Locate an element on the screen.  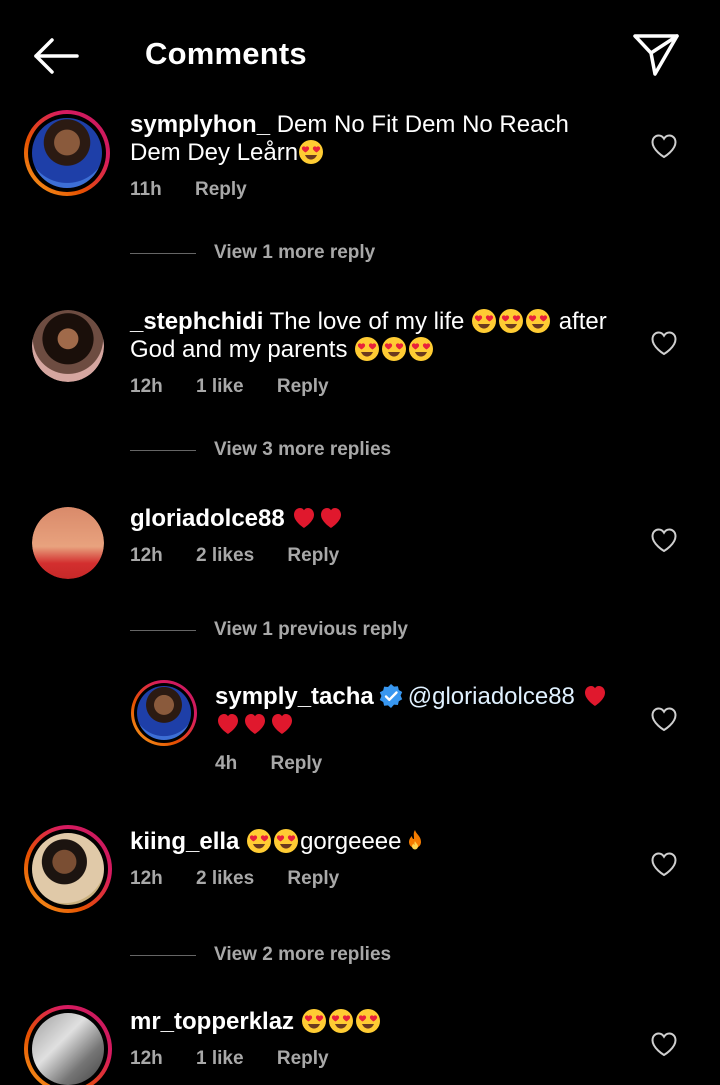
send-direct-icon is located at coordinates (656, 54).